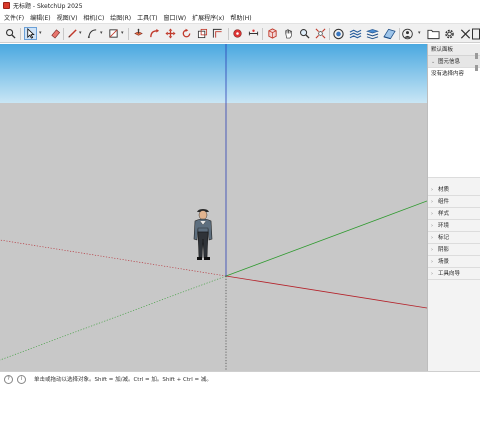  I want to click on gear-icon, so click(449, 33).